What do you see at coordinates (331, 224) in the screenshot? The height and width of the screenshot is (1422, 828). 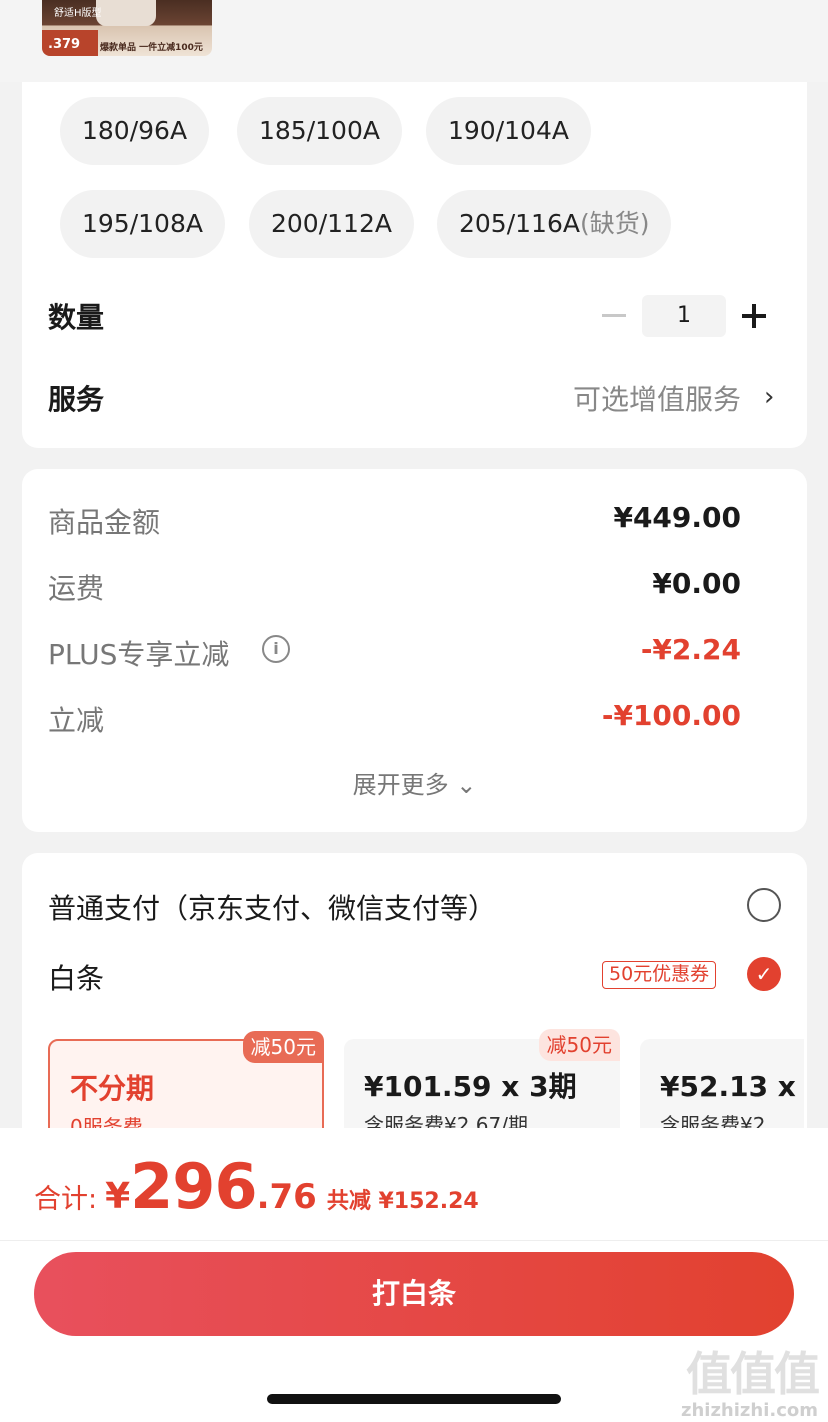 I see `size-chip: 200/112A` at bounding box center [331, 224].